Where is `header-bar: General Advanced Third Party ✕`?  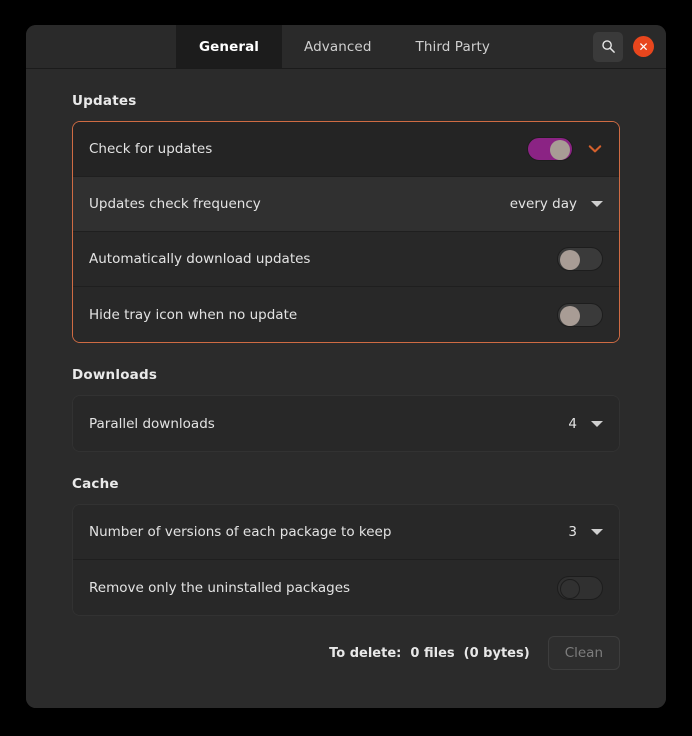 header-bar: General Advanced Third Party ✕ is located at coordinates (346, 47).